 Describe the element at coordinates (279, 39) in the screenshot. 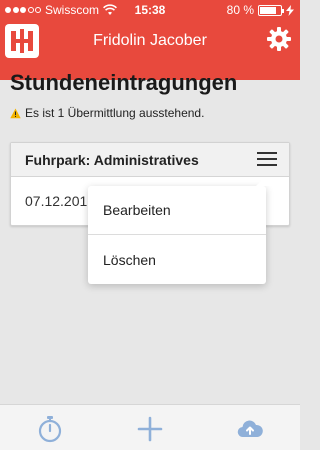

I see `gear-icon` at that location.